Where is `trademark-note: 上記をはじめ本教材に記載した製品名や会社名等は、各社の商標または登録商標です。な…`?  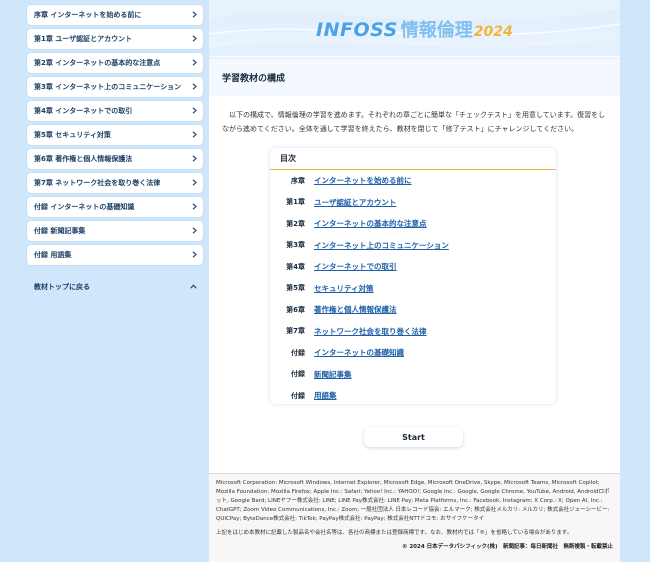 trademark-note: 上記をはじめ本教材に記載した製品名や会社名等は、各社の商標または登録商標です。な… is located at coordinates (394, 533).